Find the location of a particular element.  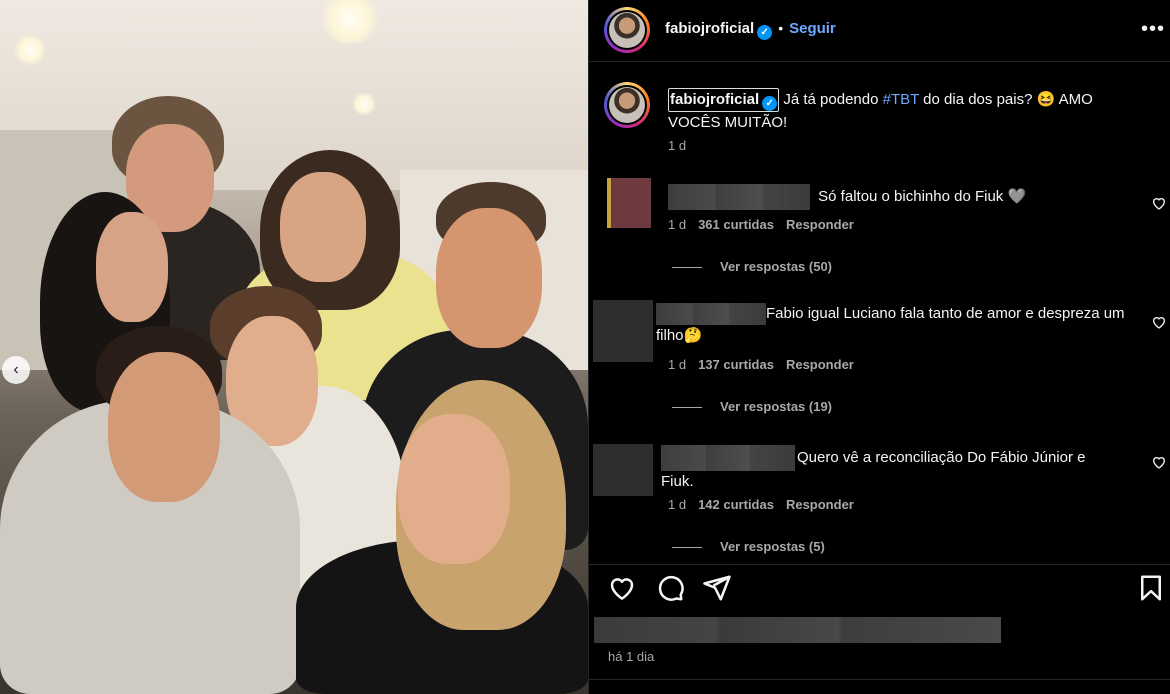

view-replies-button: Ver respostas (5) is located at coordinates (748, 546).